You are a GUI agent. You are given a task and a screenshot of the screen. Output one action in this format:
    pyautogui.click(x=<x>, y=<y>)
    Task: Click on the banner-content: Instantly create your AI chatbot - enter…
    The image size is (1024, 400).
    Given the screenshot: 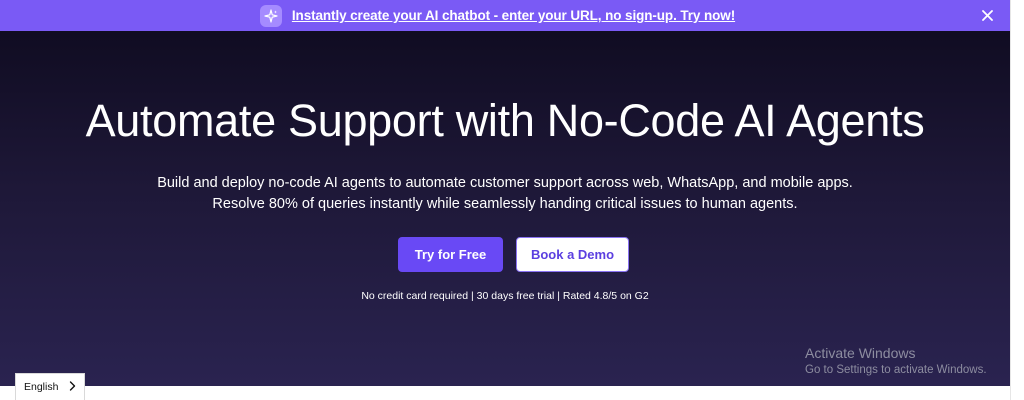 What is the action you would take?
    pyautogui.click(x=497, y=15)
    